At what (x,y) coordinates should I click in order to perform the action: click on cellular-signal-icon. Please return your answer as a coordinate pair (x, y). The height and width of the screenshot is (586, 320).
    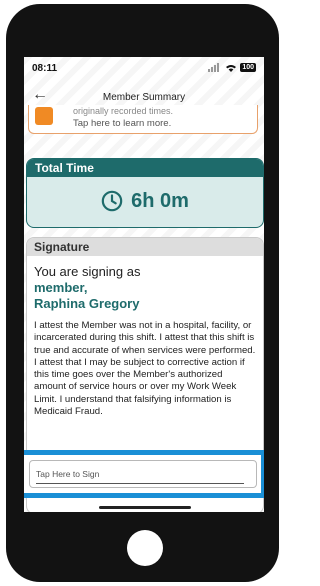
    Looking at the image, I should click on (215, 67).